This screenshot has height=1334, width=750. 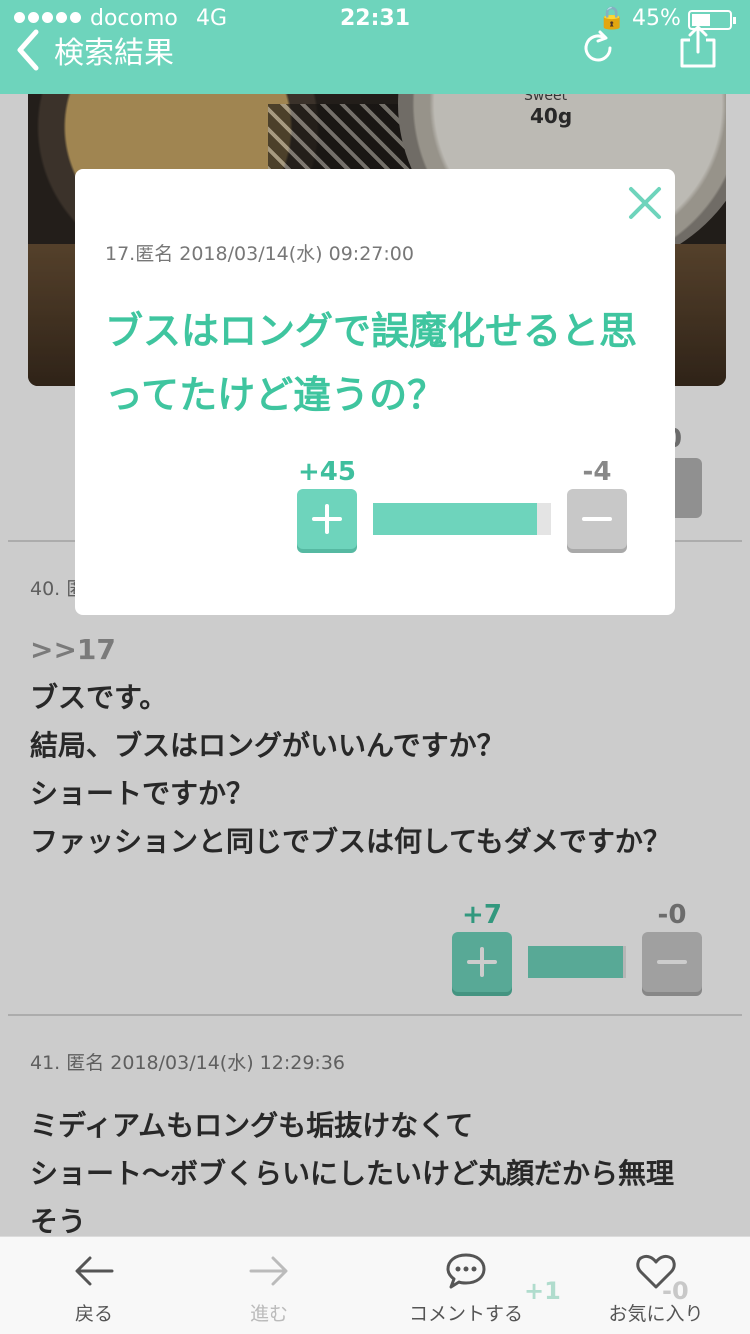 I want to click on plus-icon, so click(x=327, y=519).